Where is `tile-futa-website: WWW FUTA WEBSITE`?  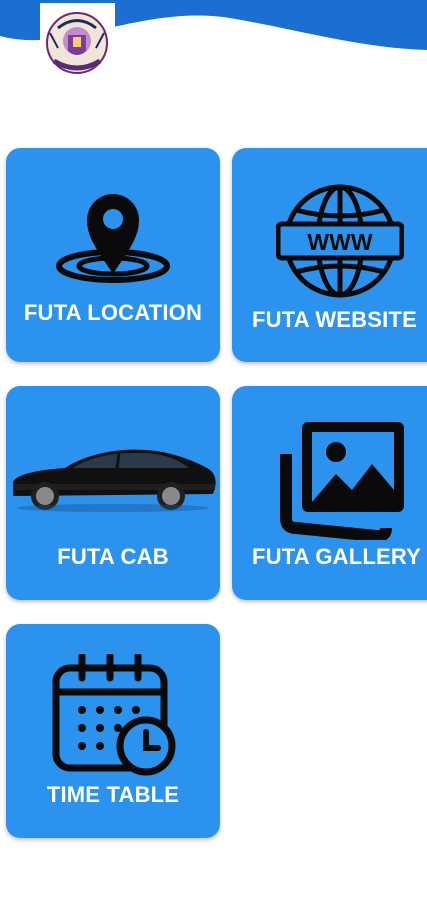 tile-futa-website: WWW FUTA WEBSITE is located at coordinates (329, 255).